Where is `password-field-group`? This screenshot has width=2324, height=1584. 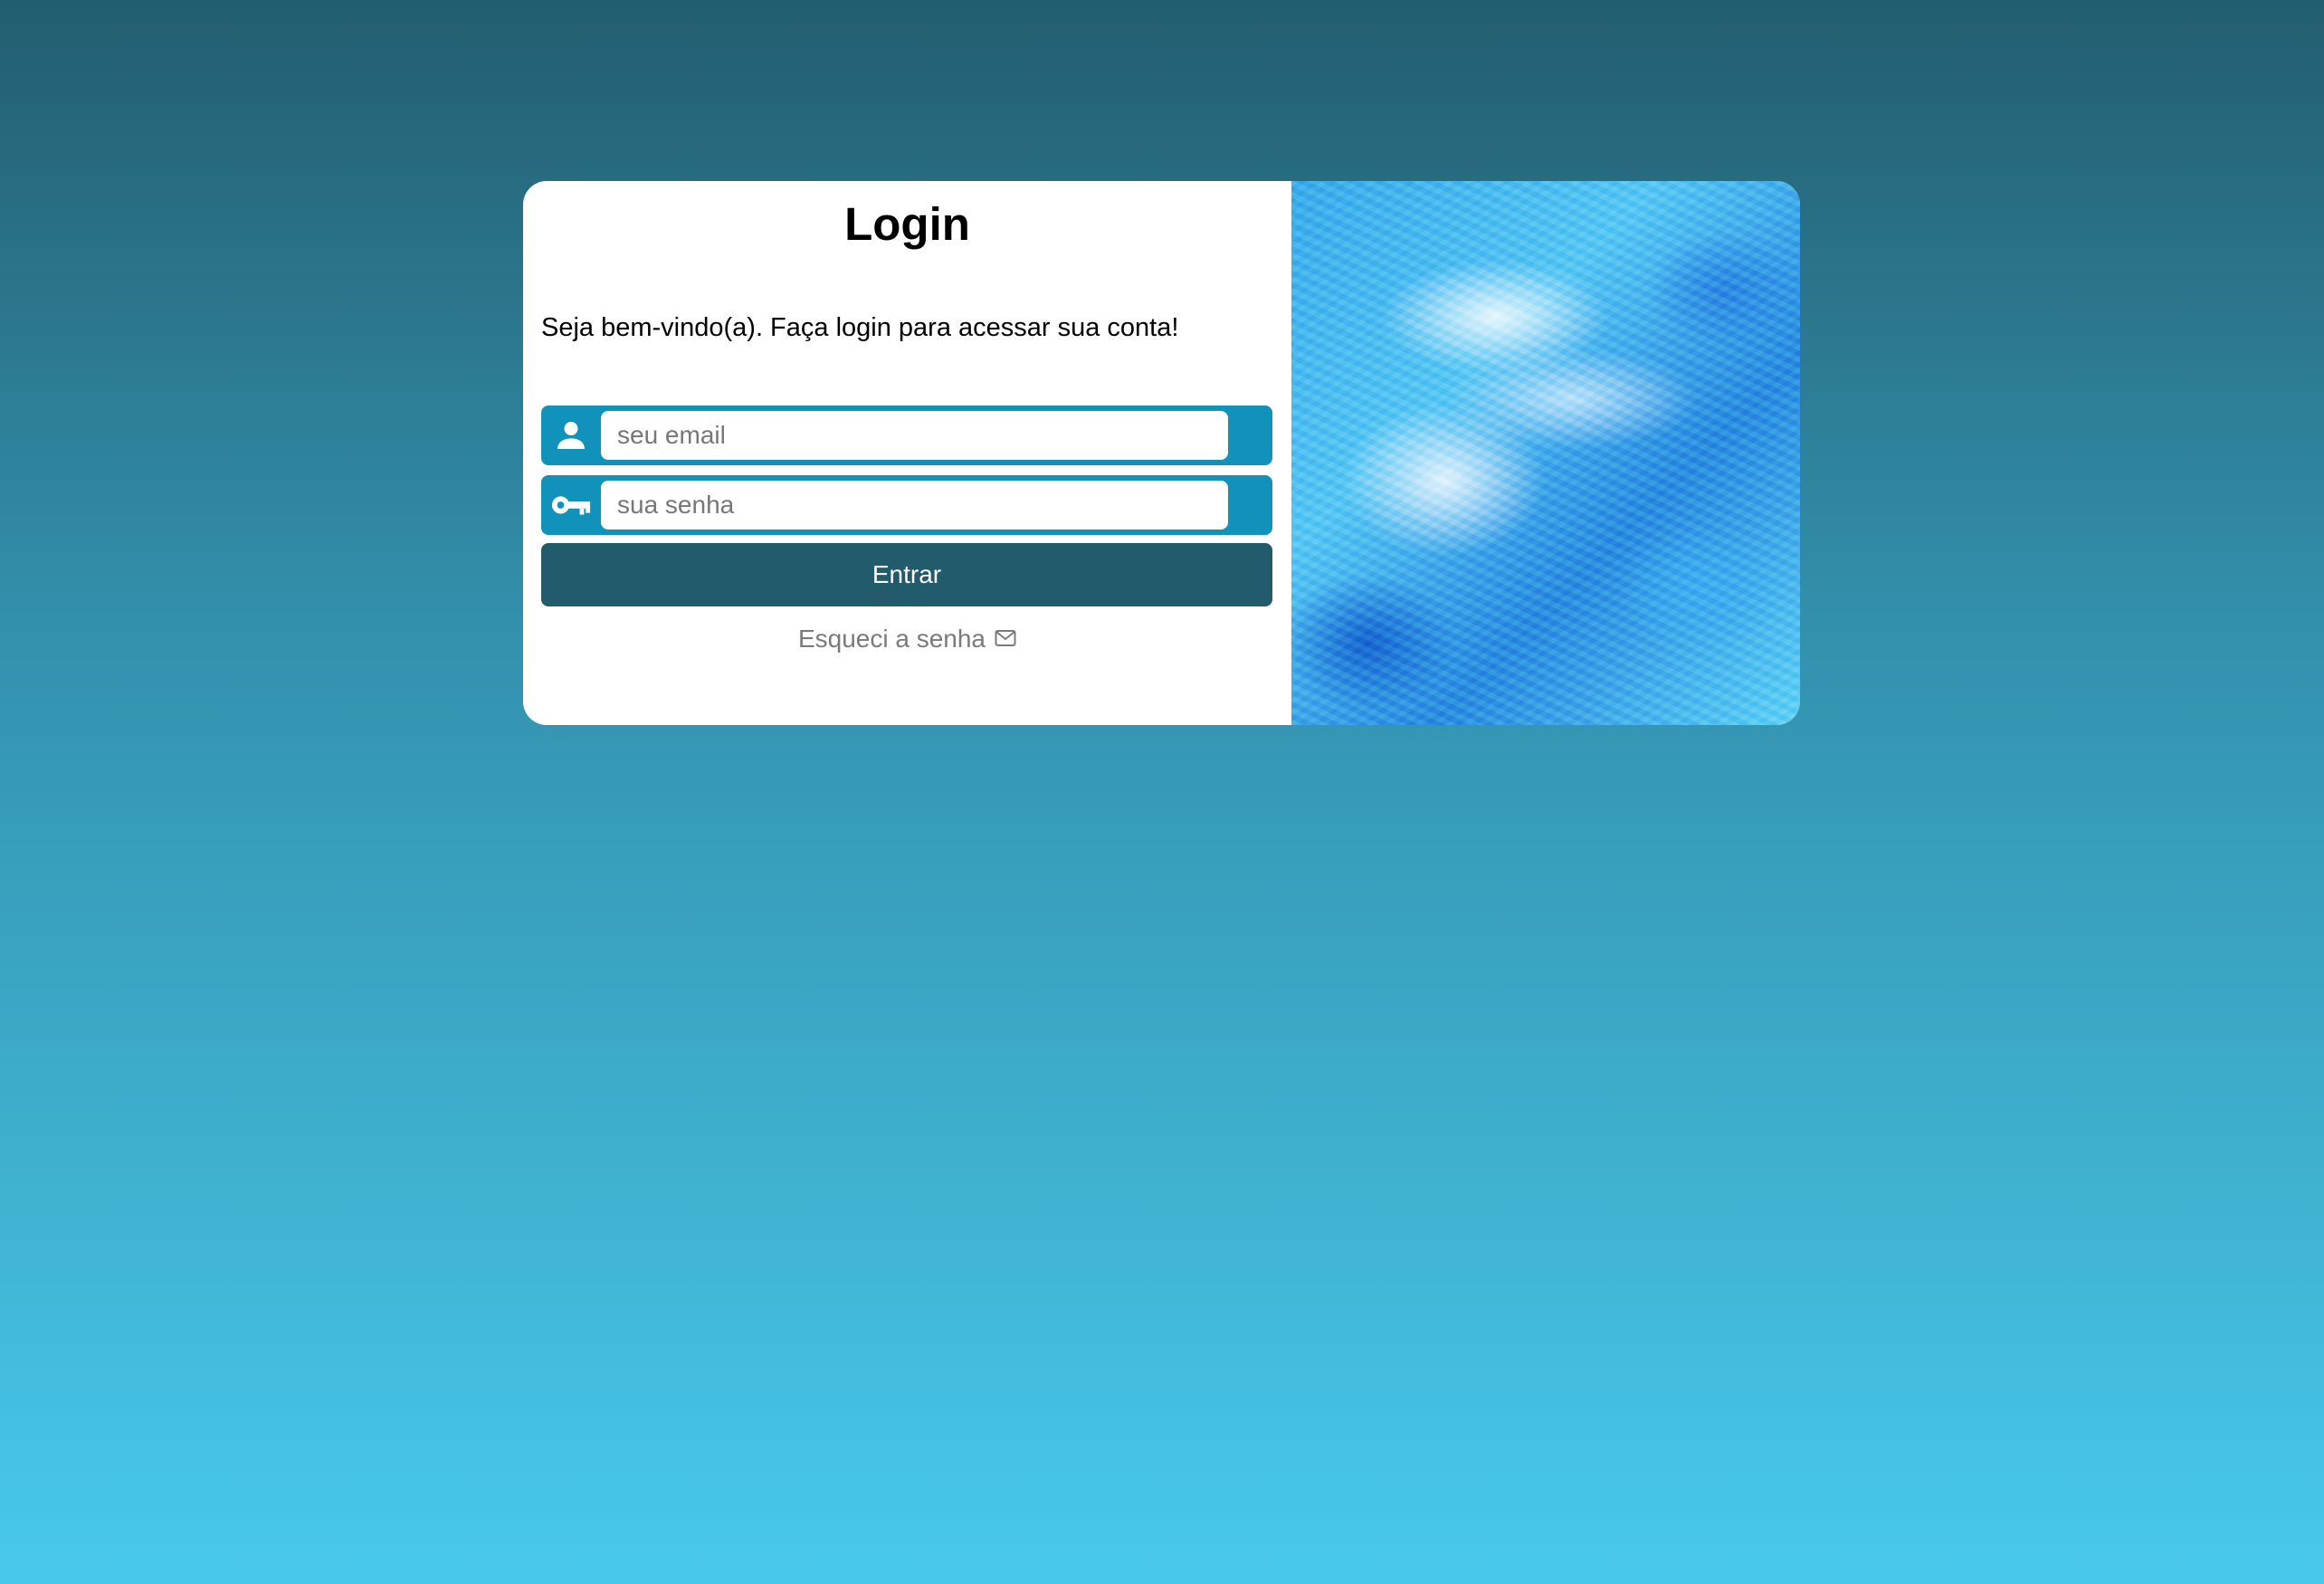 password-field-group is located at coordinates (907, 505).